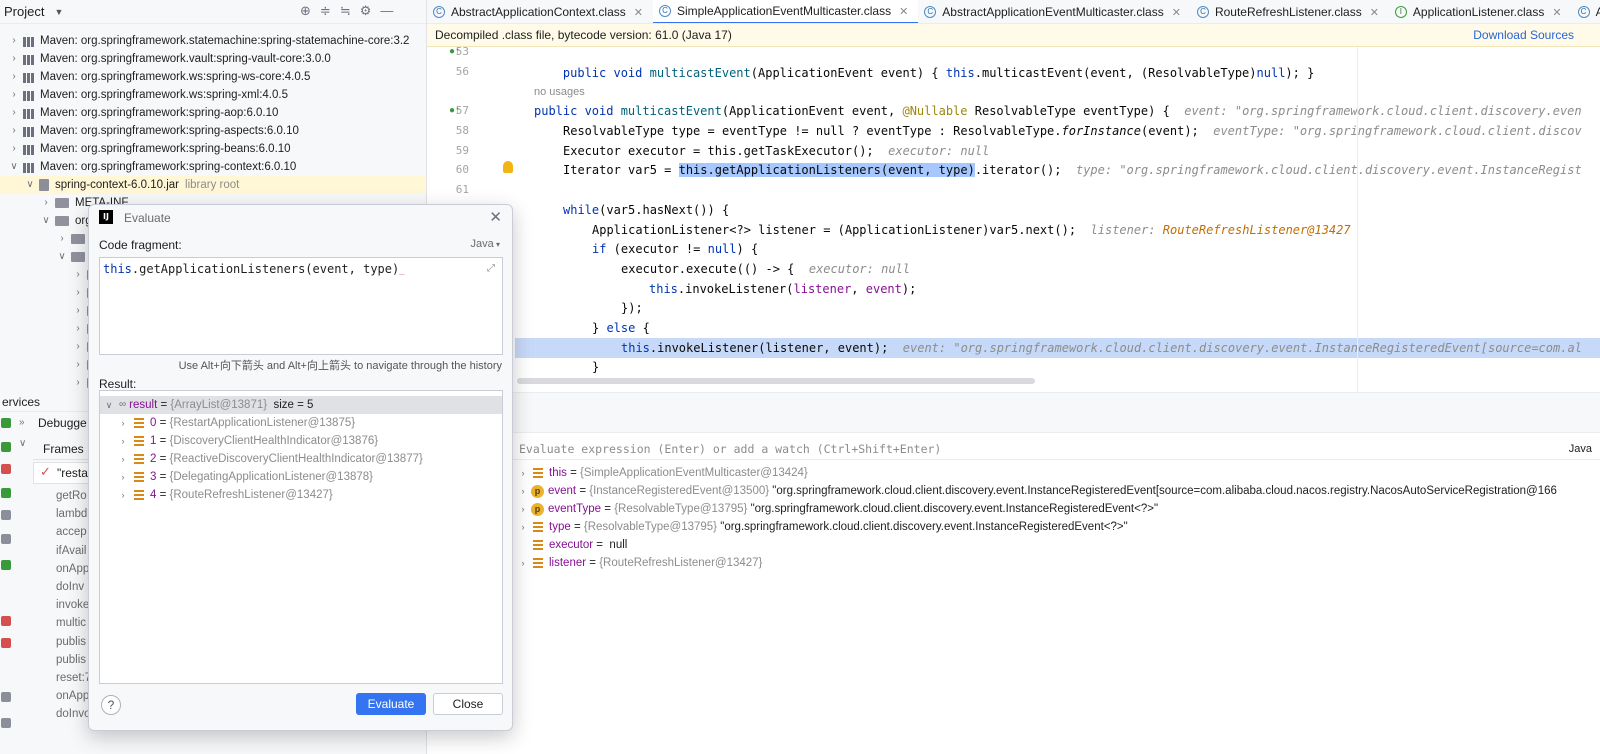  Describe the element at coordinates (213, 185) in the screenshot. I see `project-tree-item: ∨ spring-context-6.0.10.jar library root` at that location.